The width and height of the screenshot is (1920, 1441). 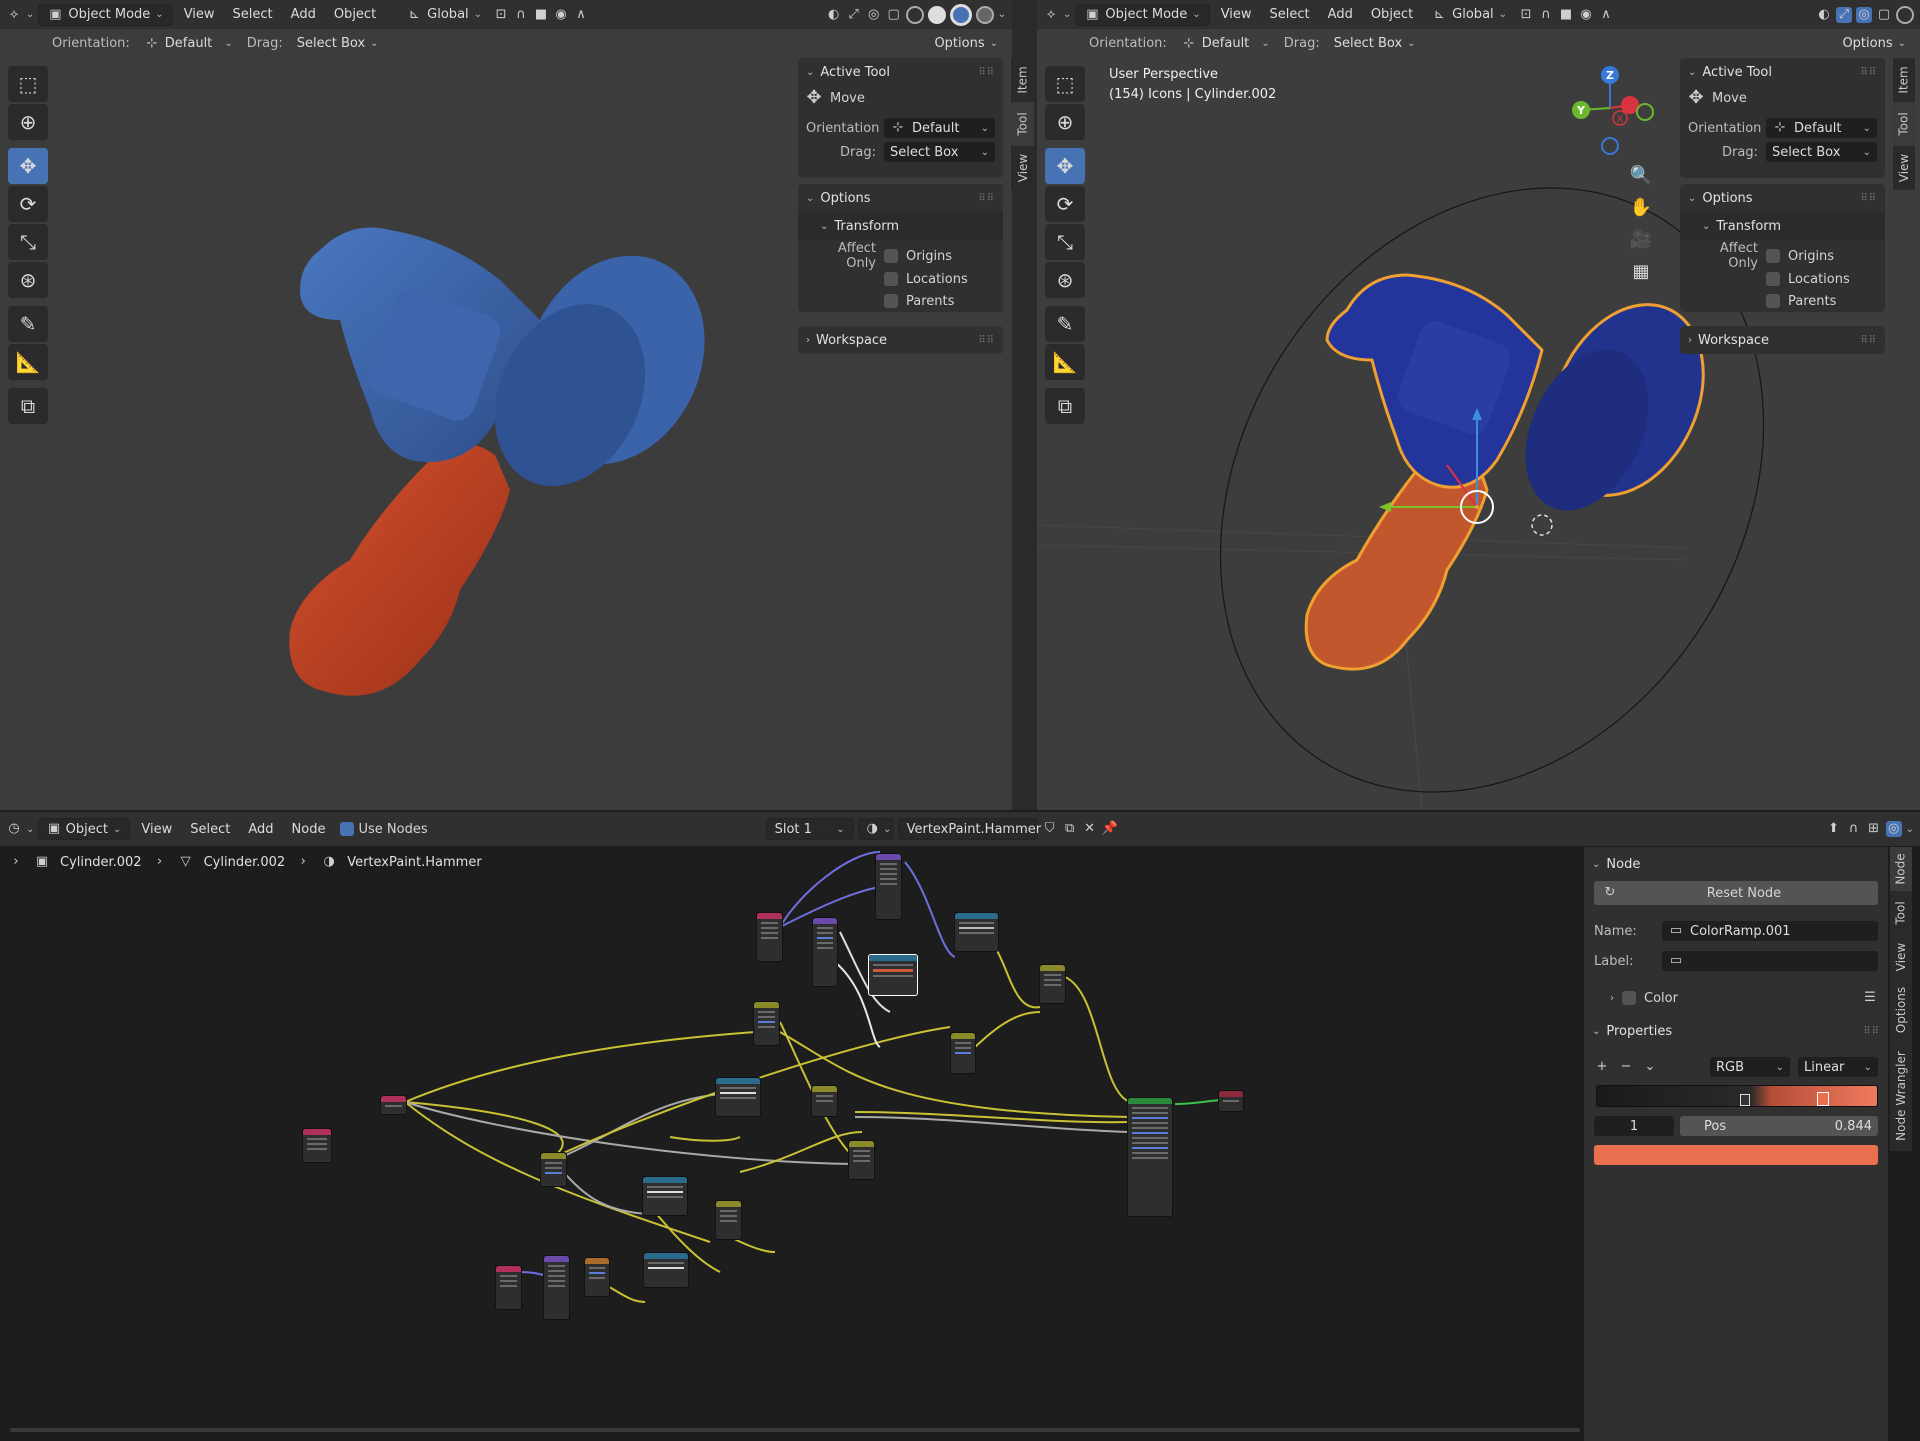 What do you see at coordinates (1150, 1157) in the screenshot?
I see `node-output-material` at bounding box center [1150, 1157].